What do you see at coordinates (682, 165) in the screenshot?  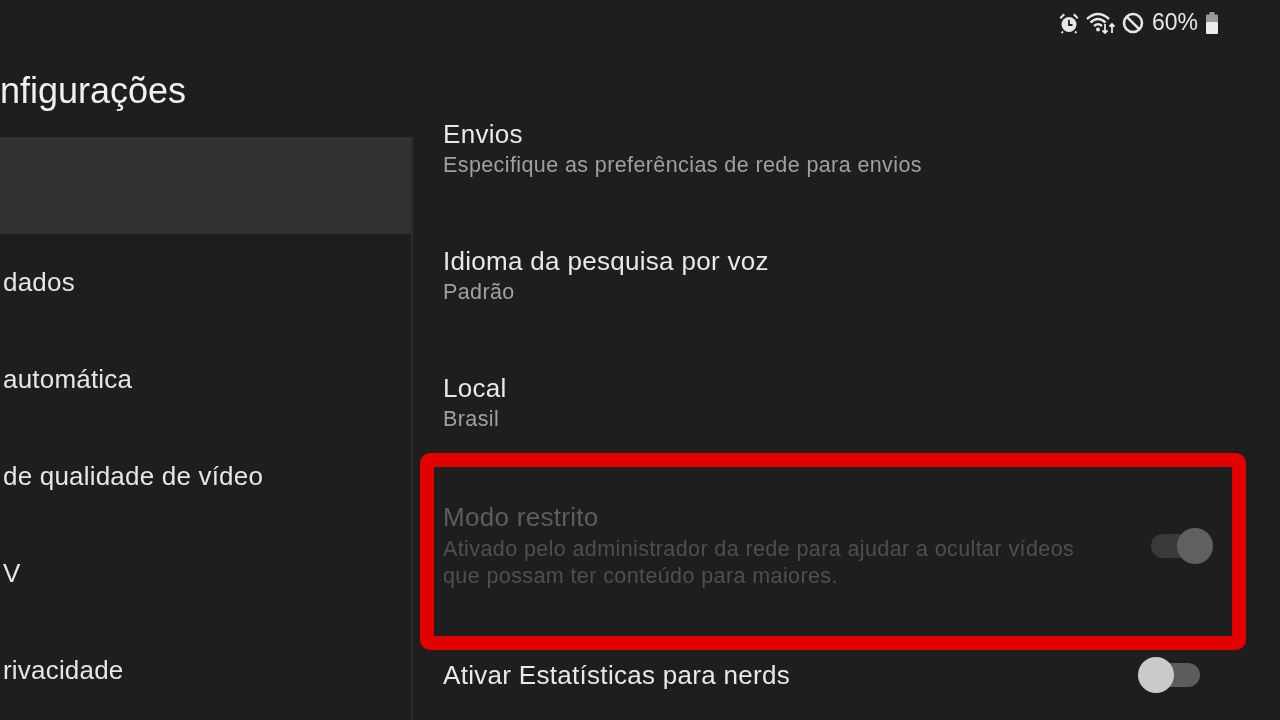 I see `setting-subtitle: Especifique as preferências de rede para envios` at bounding box center [682, 165].